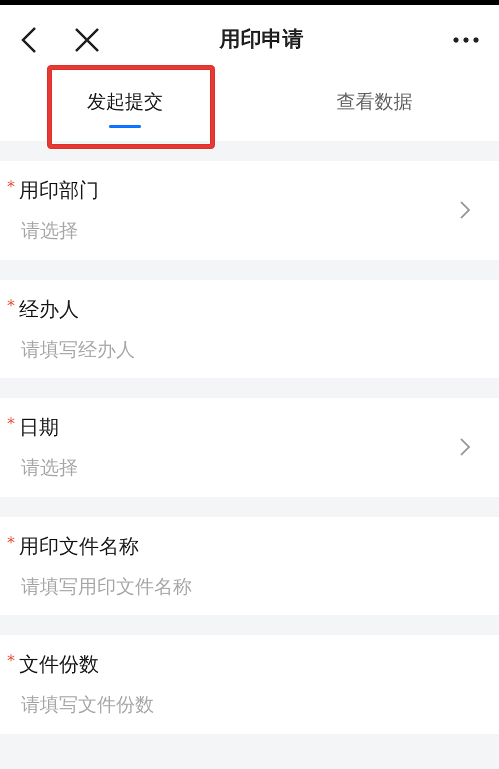 This screenshot has height=769, width=499. What do you see at coordinates (249, 565) in the screenshot?
I see `text-field: * 用印文件名称 请填写用印文件名称` at bounding box center [249, 565].